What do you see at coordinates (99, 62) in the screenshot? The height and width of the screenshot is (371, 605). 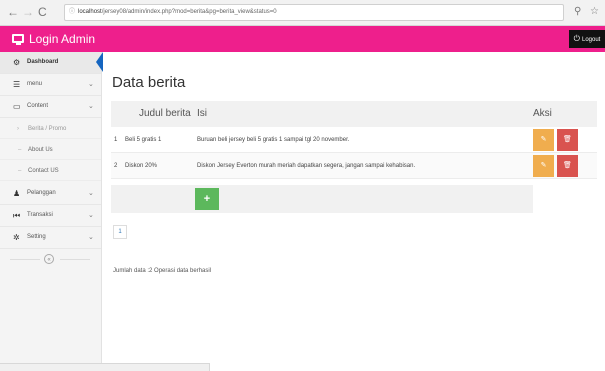 I see `active-indicator` at bounding box center [99, 62].